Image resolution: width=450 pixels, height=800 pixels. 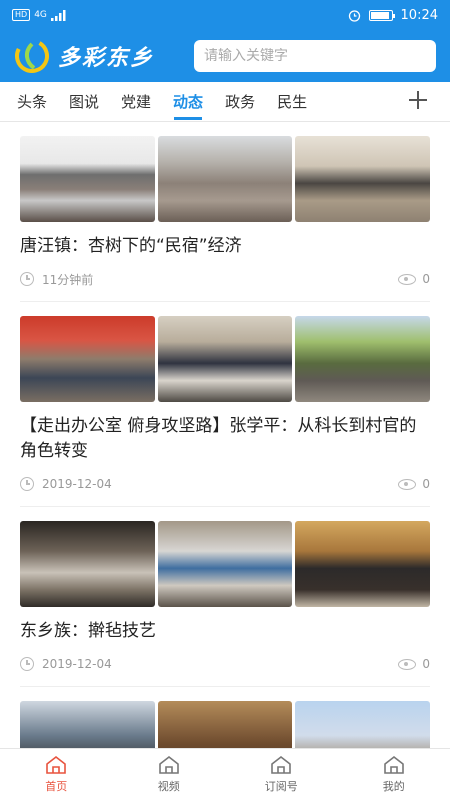 What do you see at coordinates (169, 765) in the screenshot?
I see `video-icon` at bounding box center [169, 765].